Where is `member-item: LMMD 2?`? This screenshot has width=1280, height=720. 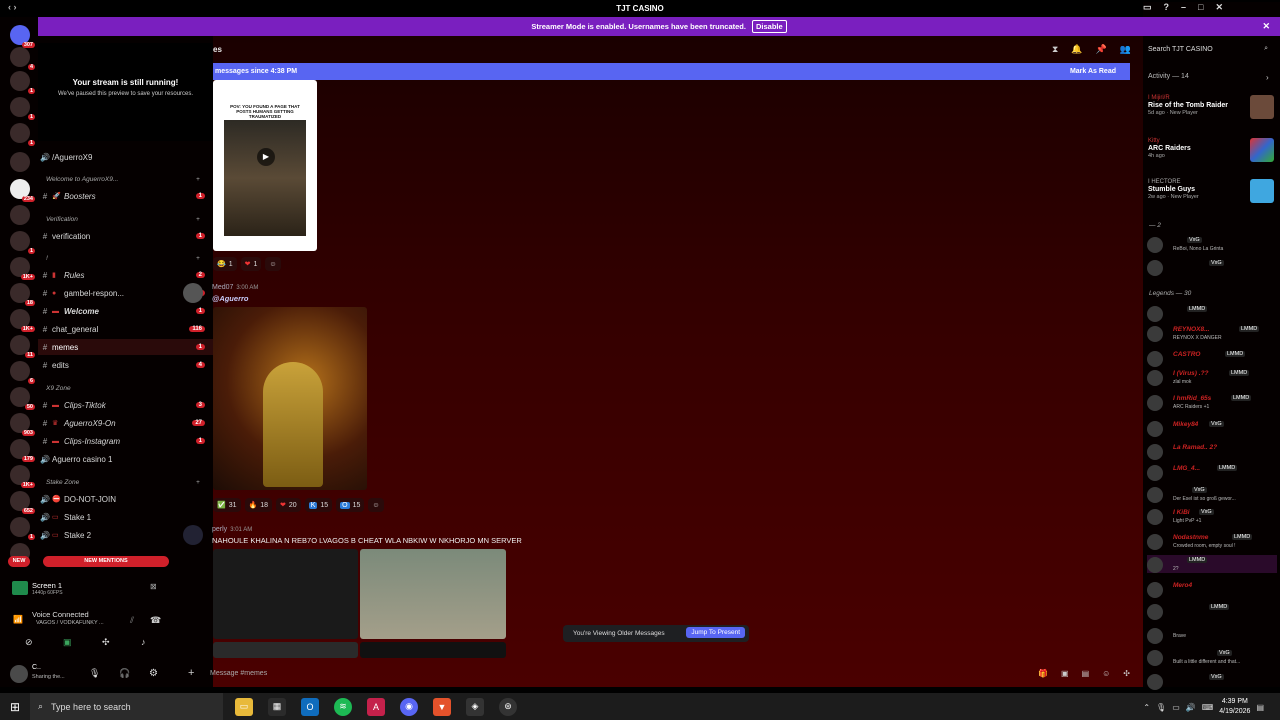 member-item: LMMD 2? is located at coordinates (1212, 564).